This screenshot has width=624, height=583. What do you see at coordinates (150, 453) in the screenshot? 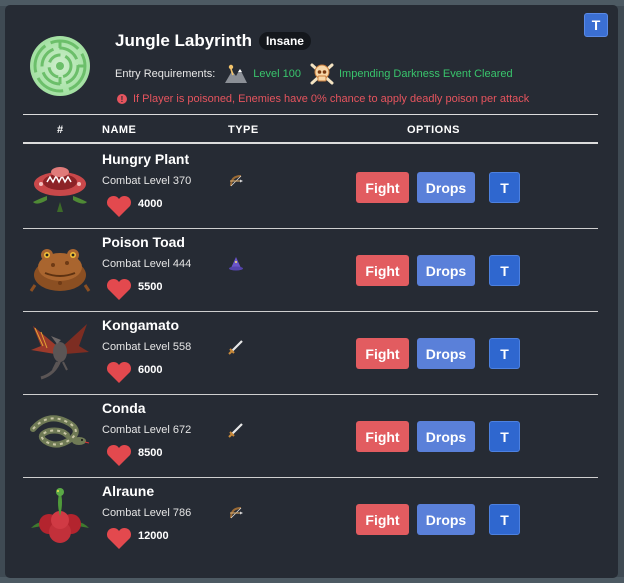
I see `hitpoints-value: 8500` at bounding box center [150, 453].